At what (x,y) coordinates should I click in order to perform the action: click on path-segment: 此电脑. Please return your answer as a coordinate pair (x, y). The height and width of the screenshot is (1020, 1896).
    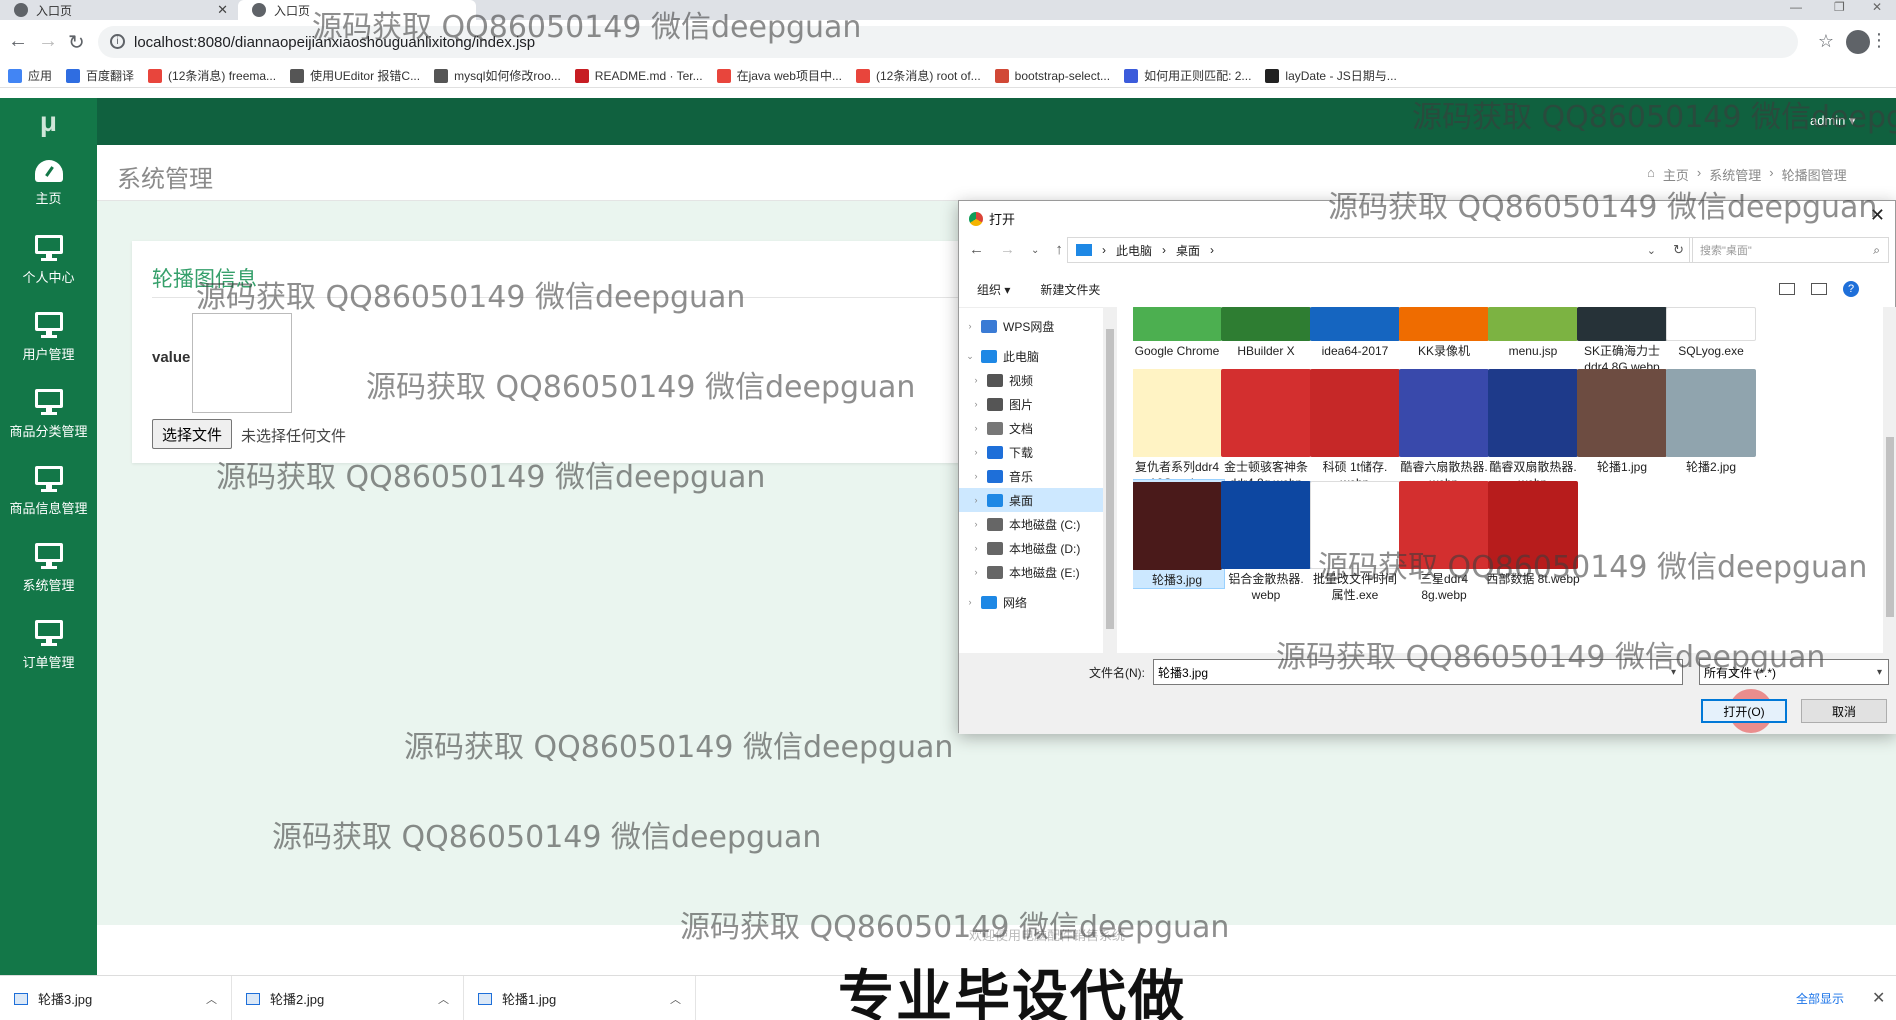
    Looking at the image, I should click on (1134, 250).